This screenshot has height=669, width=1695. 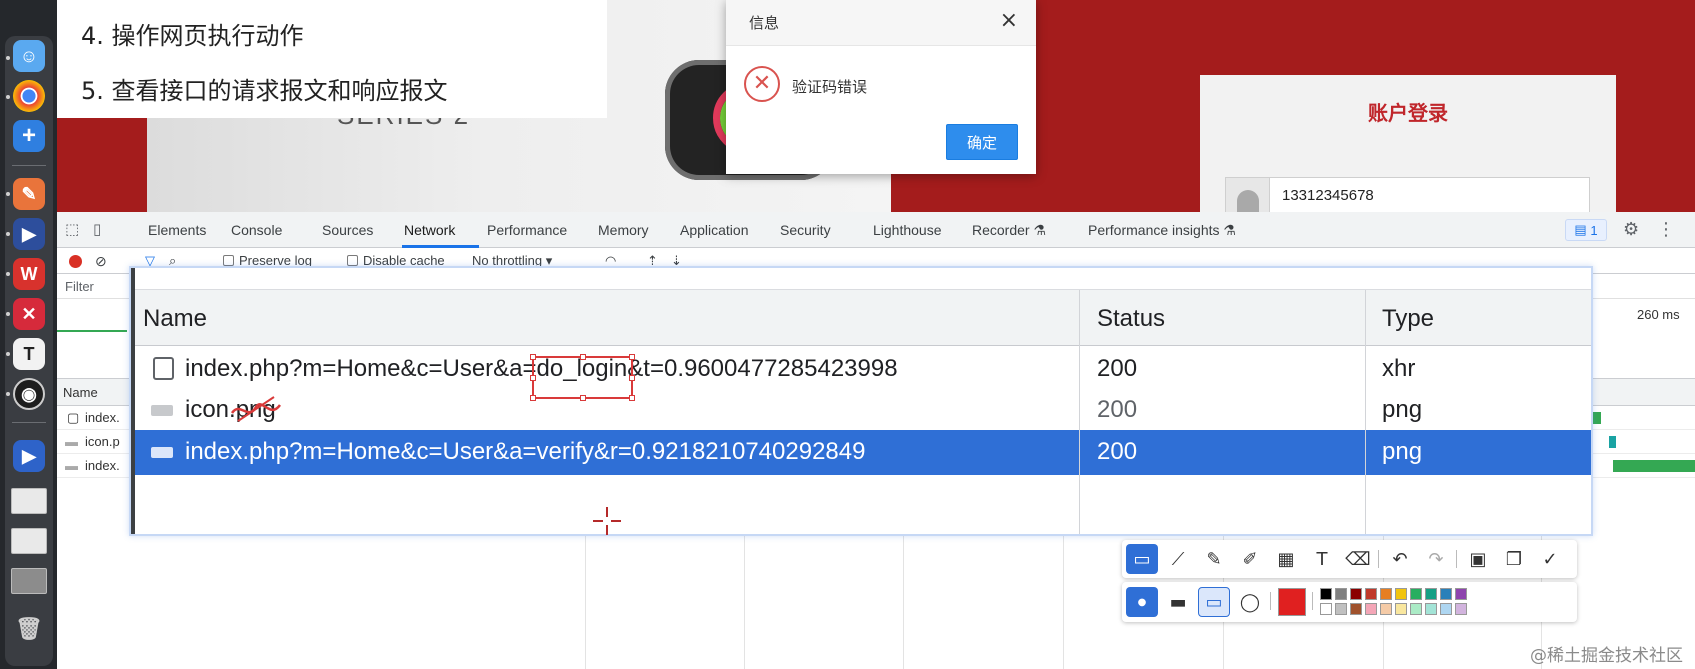 What do you see at coordinates (75, 261) in the screenshot?
I see `record-icon` at bounding box center [75, 261].